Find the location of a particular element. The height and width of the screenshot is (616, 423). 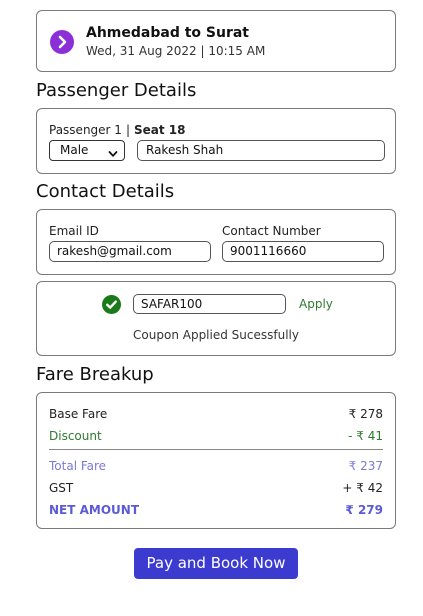

fare-label: Total Fare is located at coordinates (78, 466).